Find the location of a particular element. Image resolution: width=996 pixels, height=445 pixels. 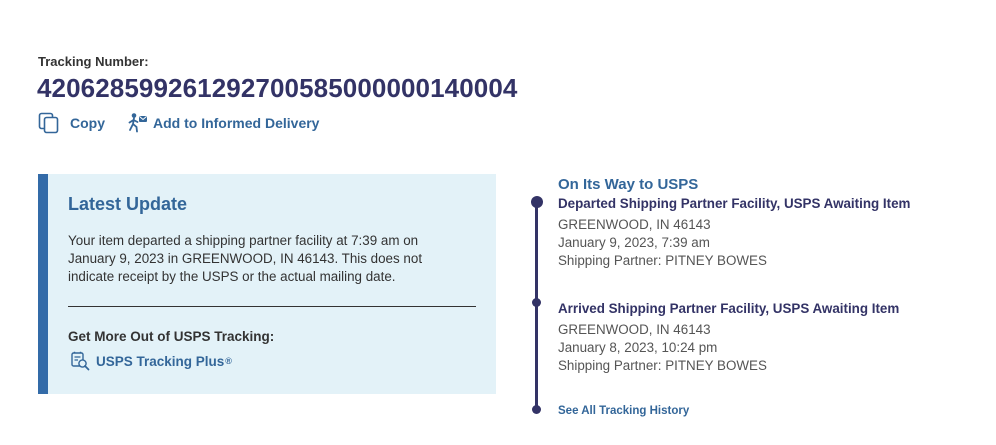

registered-mark: ® is located at coordinates (228, 361).